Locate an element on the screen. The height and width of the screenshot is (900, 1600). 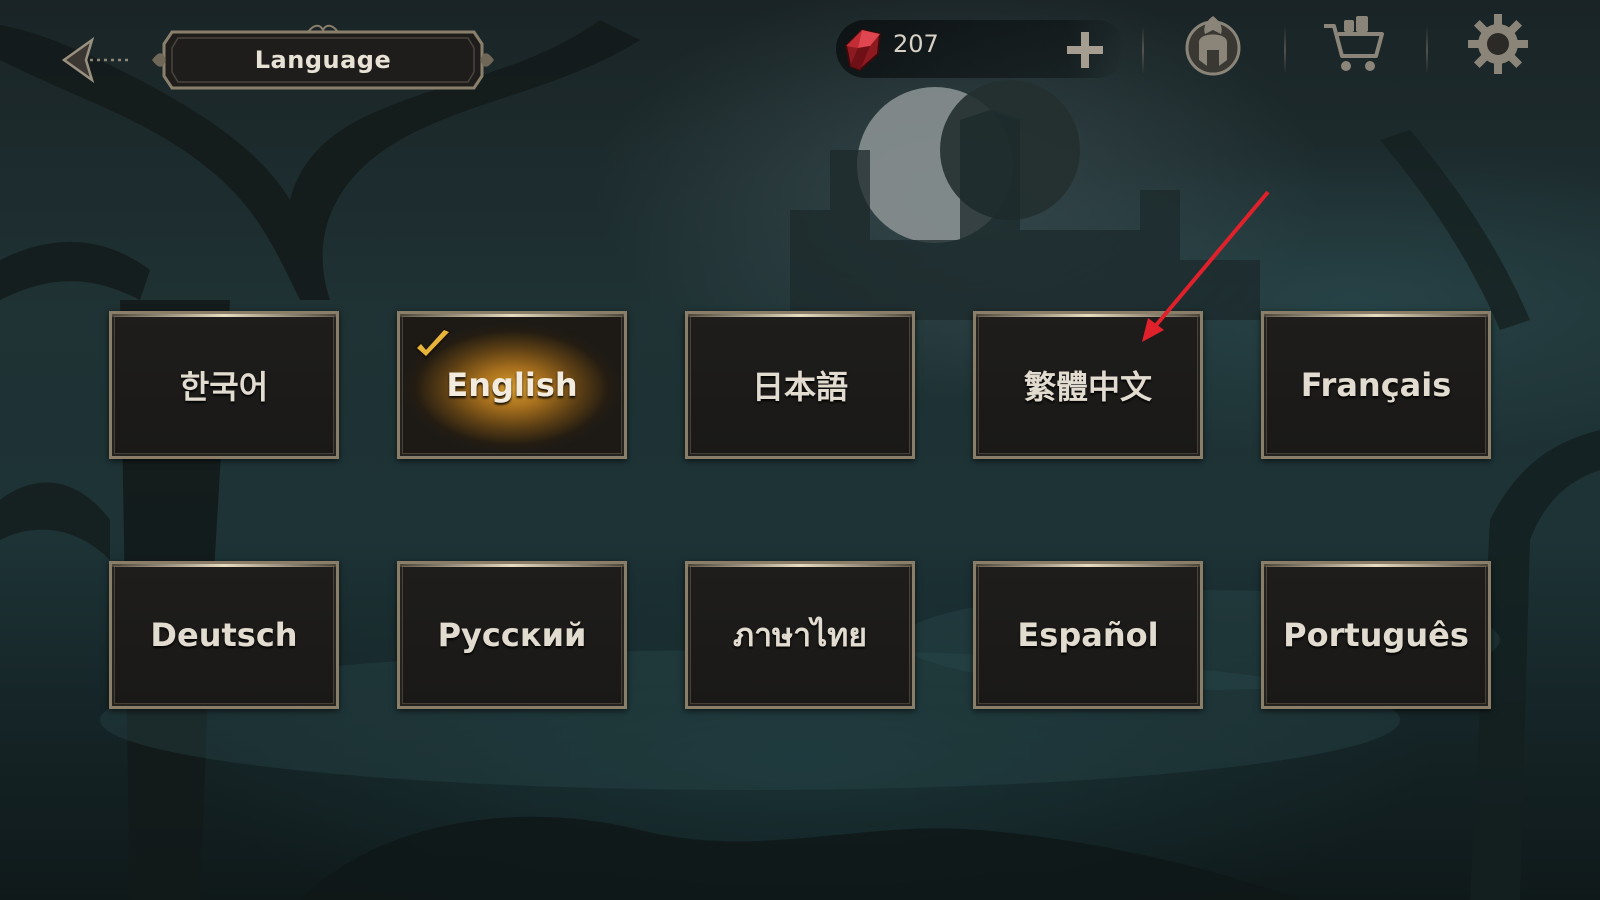
settings-button is located at coordinates (1498, 44).